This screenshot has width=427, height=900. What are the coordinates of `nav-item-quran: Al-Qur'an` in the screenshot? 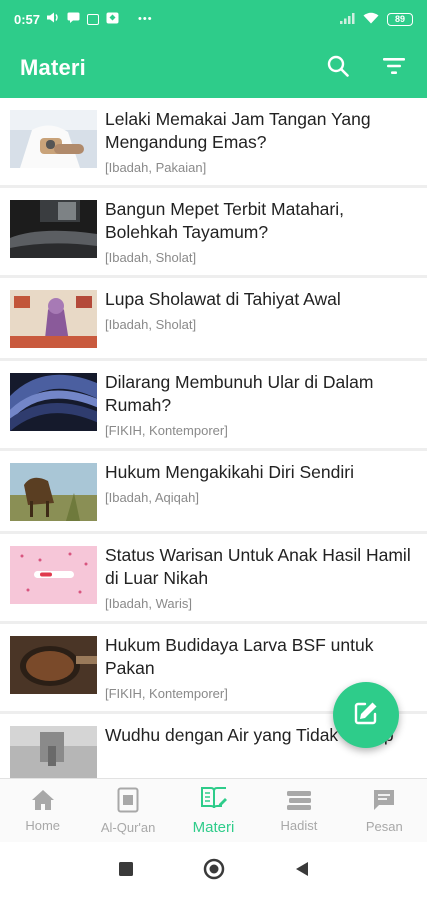 It's located at (127, 810).